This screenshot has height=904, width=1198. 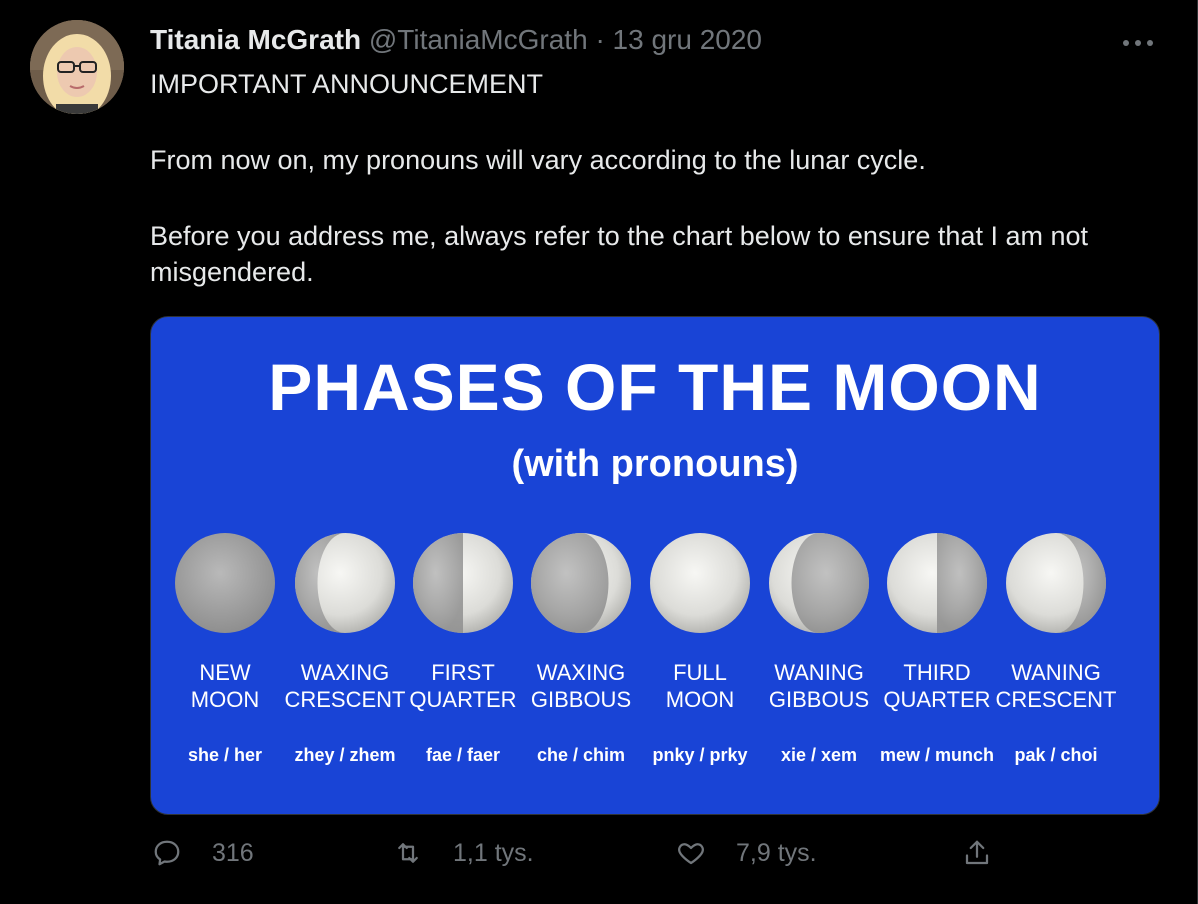 I want to click on phase-label: NEW MOON, so click(x=225, y=686).